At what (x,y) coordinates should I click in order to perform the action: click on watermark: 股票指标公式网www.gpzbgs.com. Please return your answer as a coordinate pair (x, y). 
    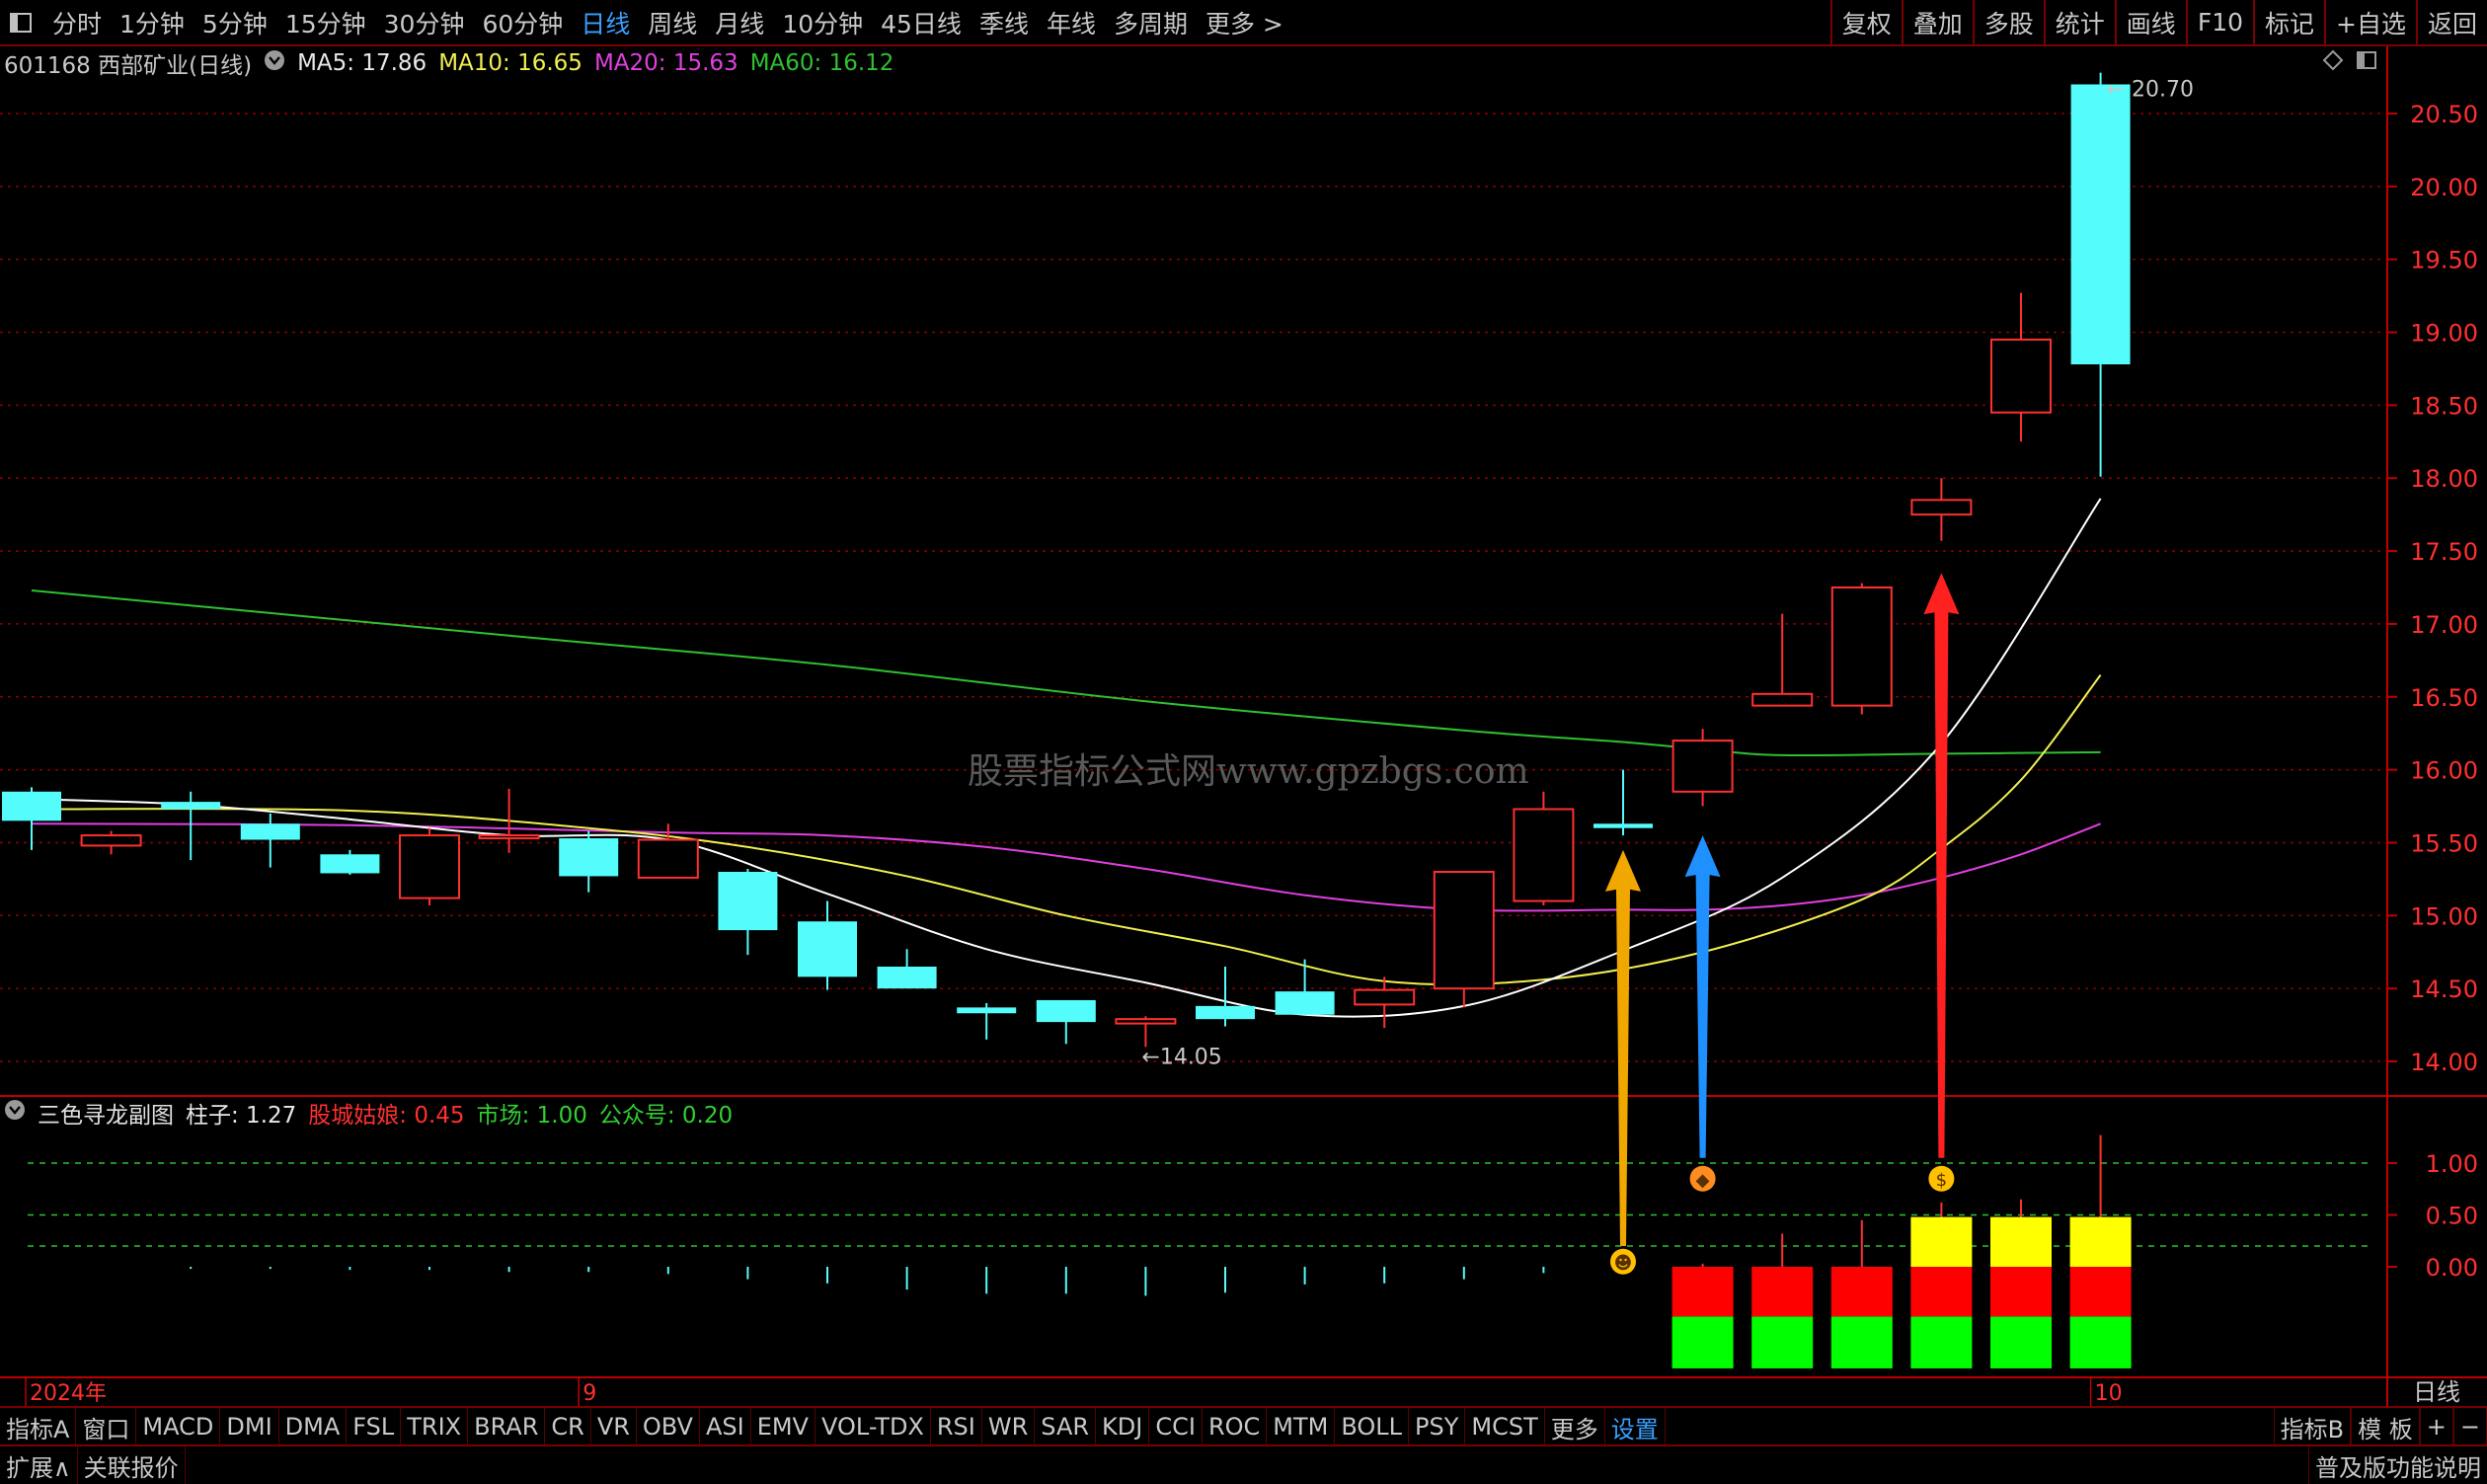
    Looking at the image, I should click on (1248, 772).